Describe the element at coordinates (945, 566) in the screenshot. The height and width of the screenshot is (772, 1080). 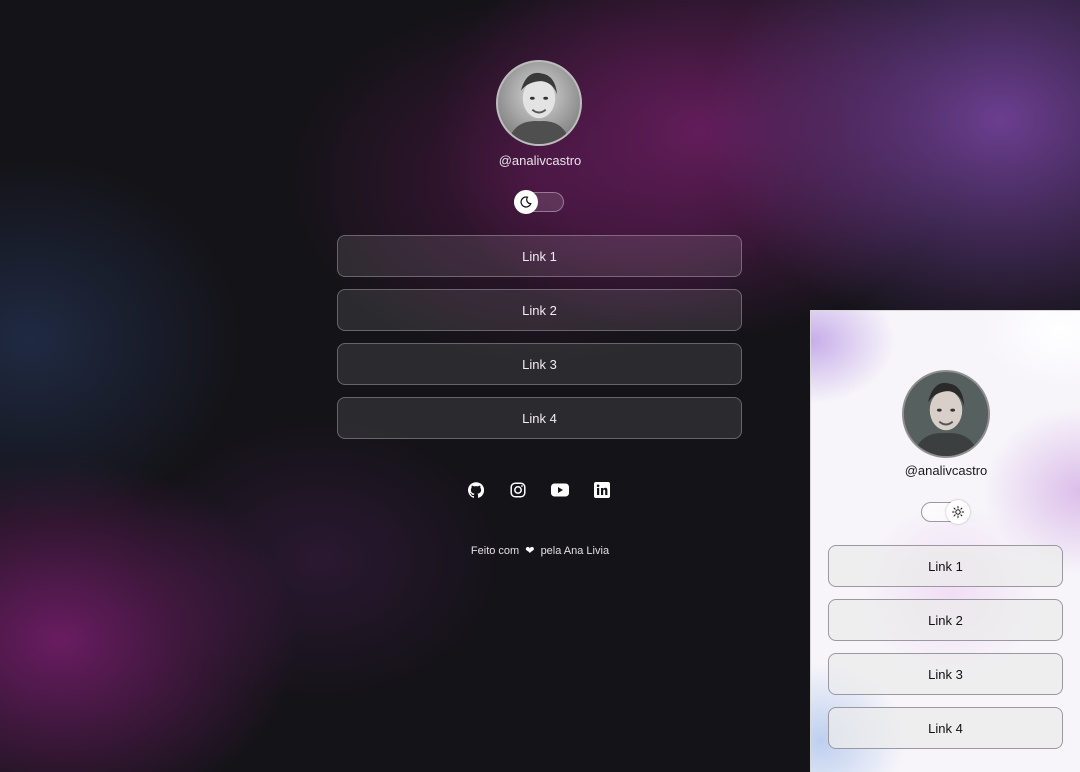
I see `link-button-light-1: Link 1` at that location.